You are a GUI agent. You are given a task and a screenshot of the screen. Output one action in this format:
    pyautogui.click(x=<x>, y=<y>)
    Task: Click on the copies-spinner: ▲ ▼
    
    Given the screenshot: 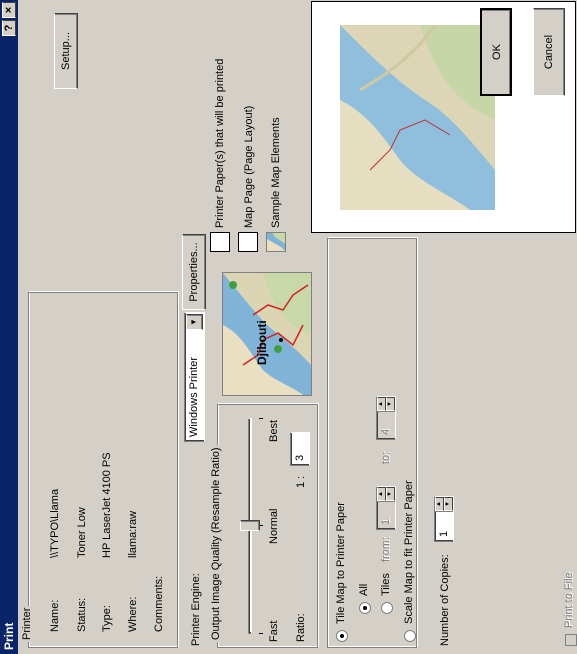 What is the action you would take?
    pyautogui.click(x=444, y=504)
    